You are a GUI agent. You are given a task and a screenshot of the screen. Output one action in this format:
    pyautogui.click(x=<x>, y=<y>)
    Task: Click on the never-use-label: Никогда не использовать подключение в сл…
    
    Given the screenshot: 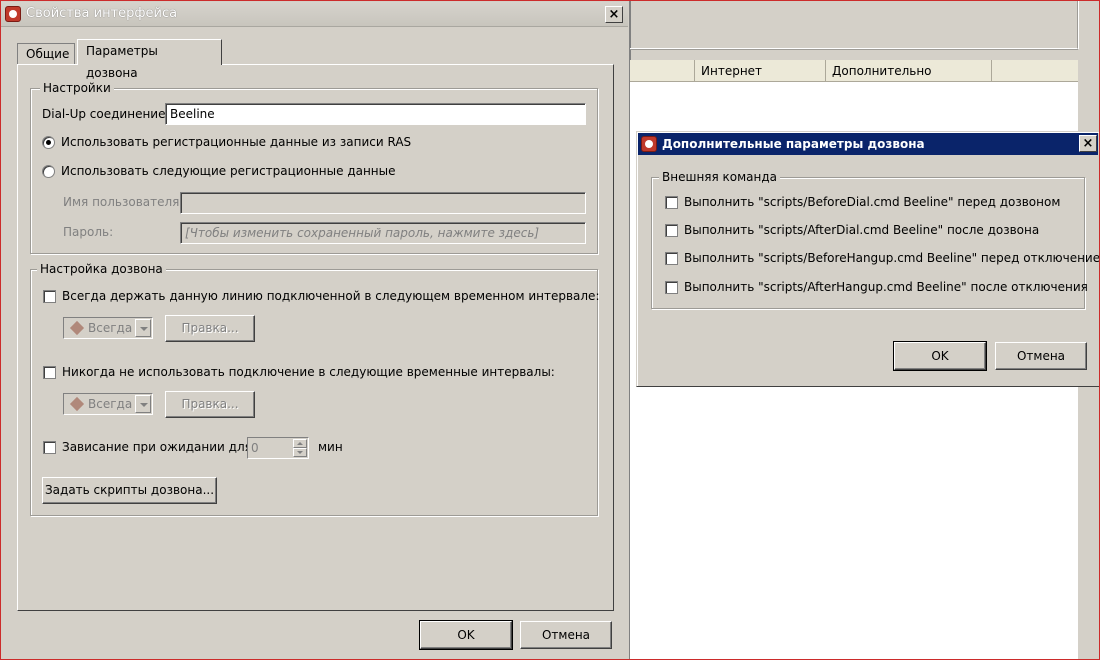 What is the action you would take?
    pyautogui.click(x=308, y=372)
    